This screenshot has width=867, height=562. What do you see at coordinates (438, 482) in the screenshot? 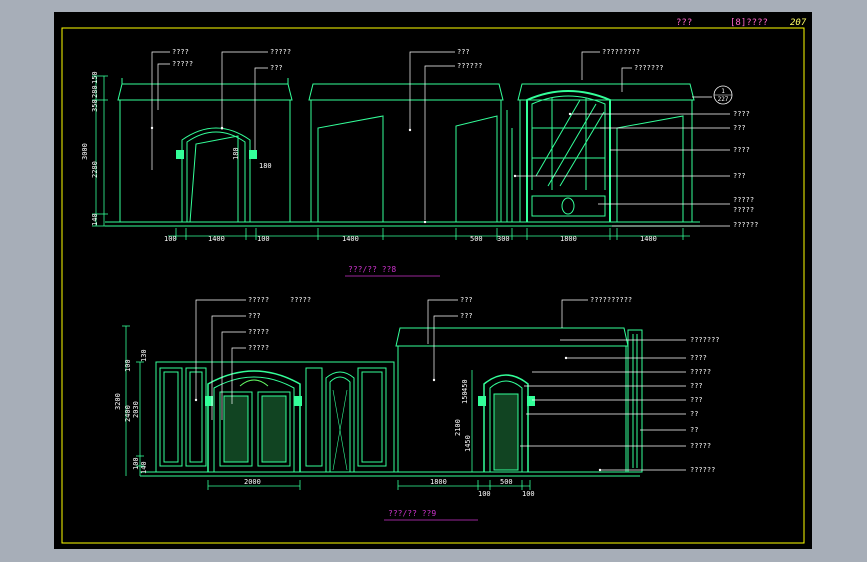
I see `dim-bottom-1: 1800` at bounding box center [438, 482].